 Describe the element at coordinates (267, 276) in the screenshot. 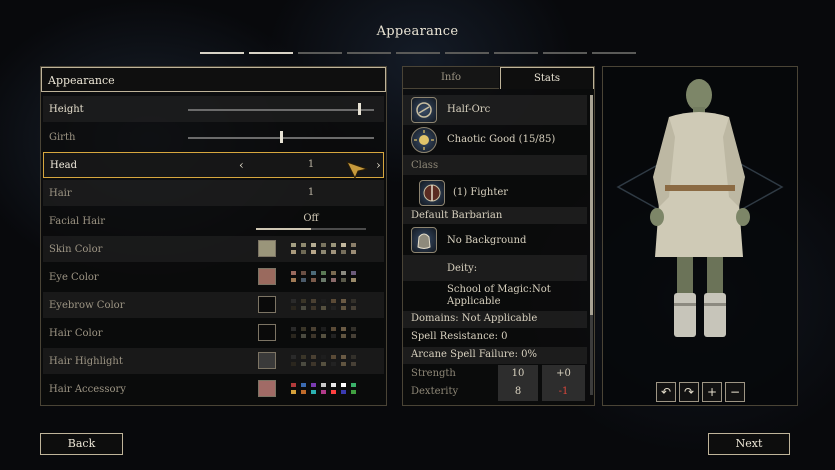

I see `eye-color-swatch` at that location.